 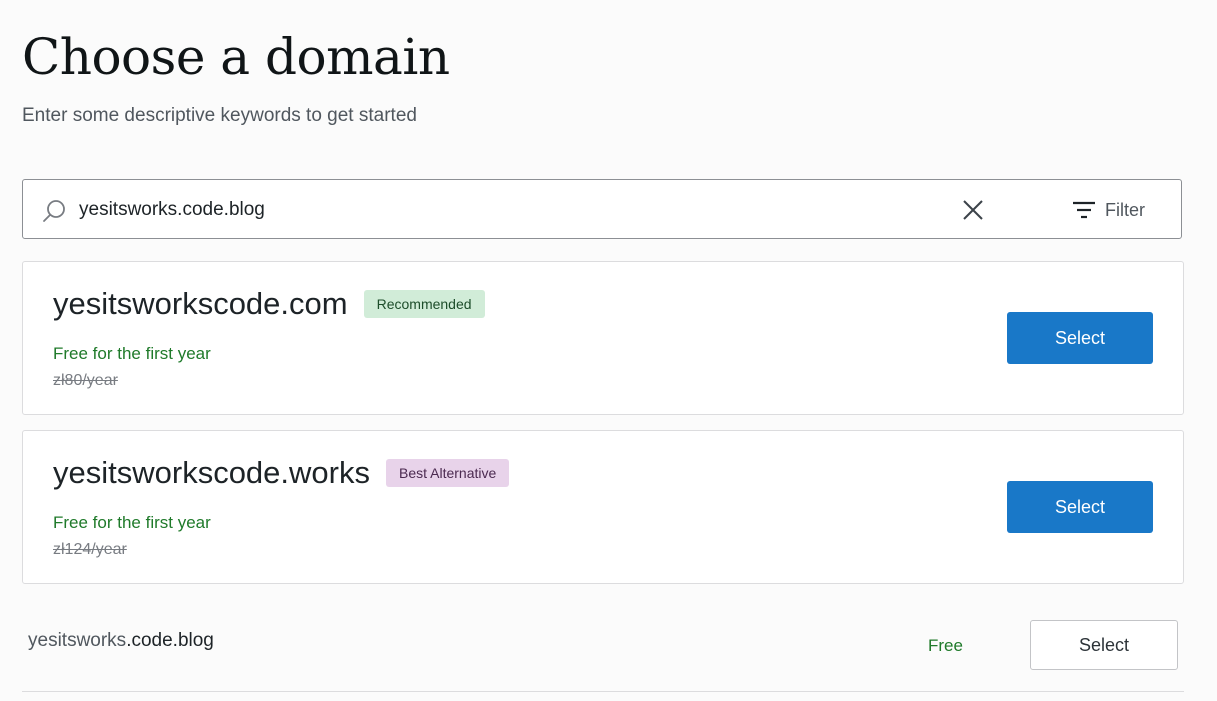 What do you see at coordinates (77, 640) in the screenshot?
I see `domain-base: yesitsworks` at bounding box center [77, 640].